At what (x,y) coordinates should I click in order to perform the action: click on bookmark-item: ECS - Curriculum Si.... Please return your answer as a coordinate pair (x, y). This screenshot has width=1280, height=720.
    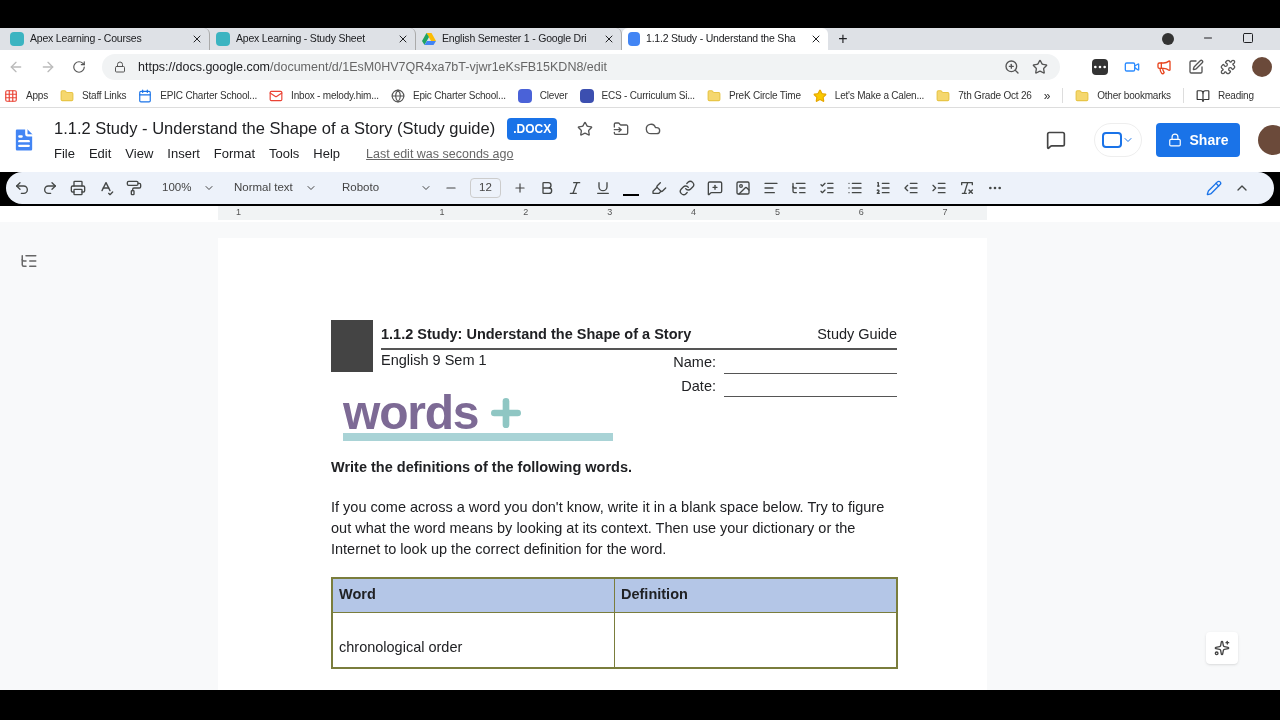
    Looking at the image, I should click on (637, 95).